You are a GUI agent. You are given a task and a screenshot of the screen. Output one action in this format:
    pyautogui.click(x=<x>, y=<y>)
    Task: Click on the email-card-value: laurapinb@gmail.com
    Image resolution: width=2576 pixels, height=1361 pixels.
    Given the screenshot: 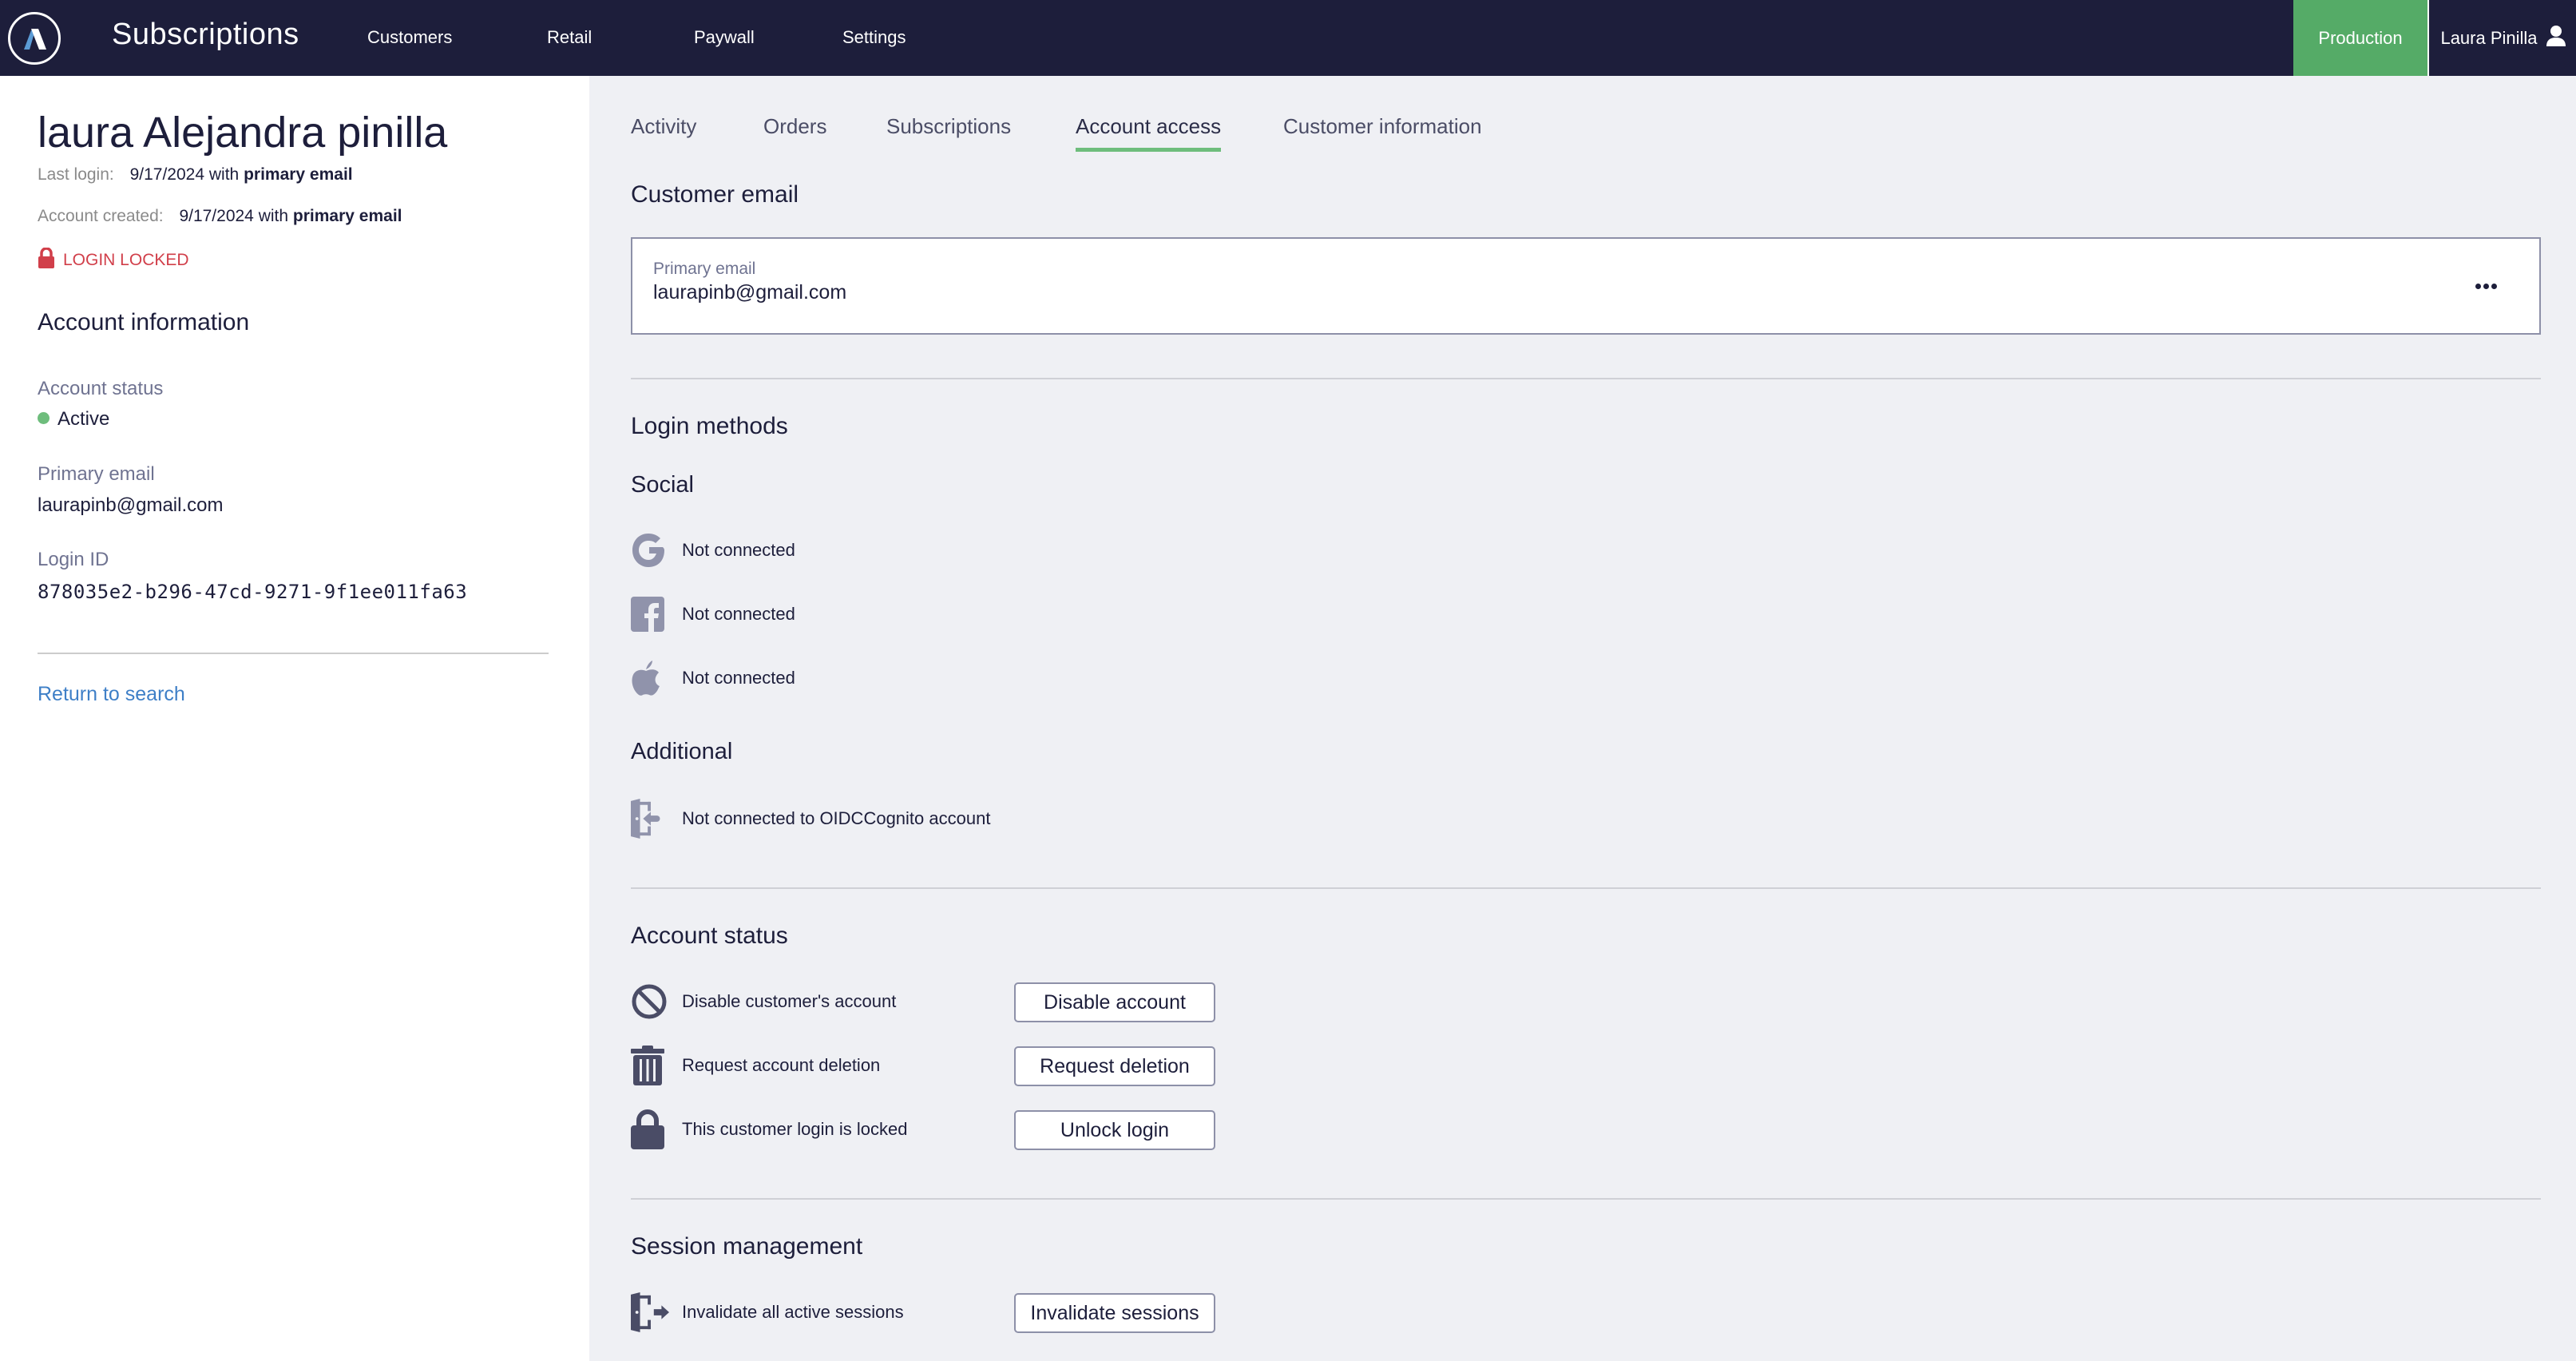 What is the action you would take?
    pyautogui.click(x=750, y=292)
    